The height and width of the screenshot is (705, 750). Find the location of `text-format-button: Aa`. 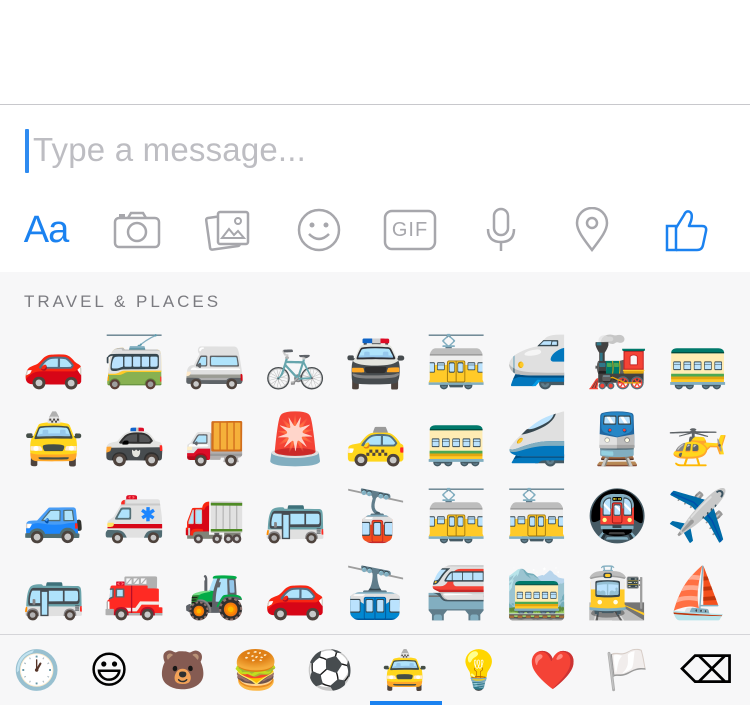

text-format-button: Aa is located at coordinates (46, 230).